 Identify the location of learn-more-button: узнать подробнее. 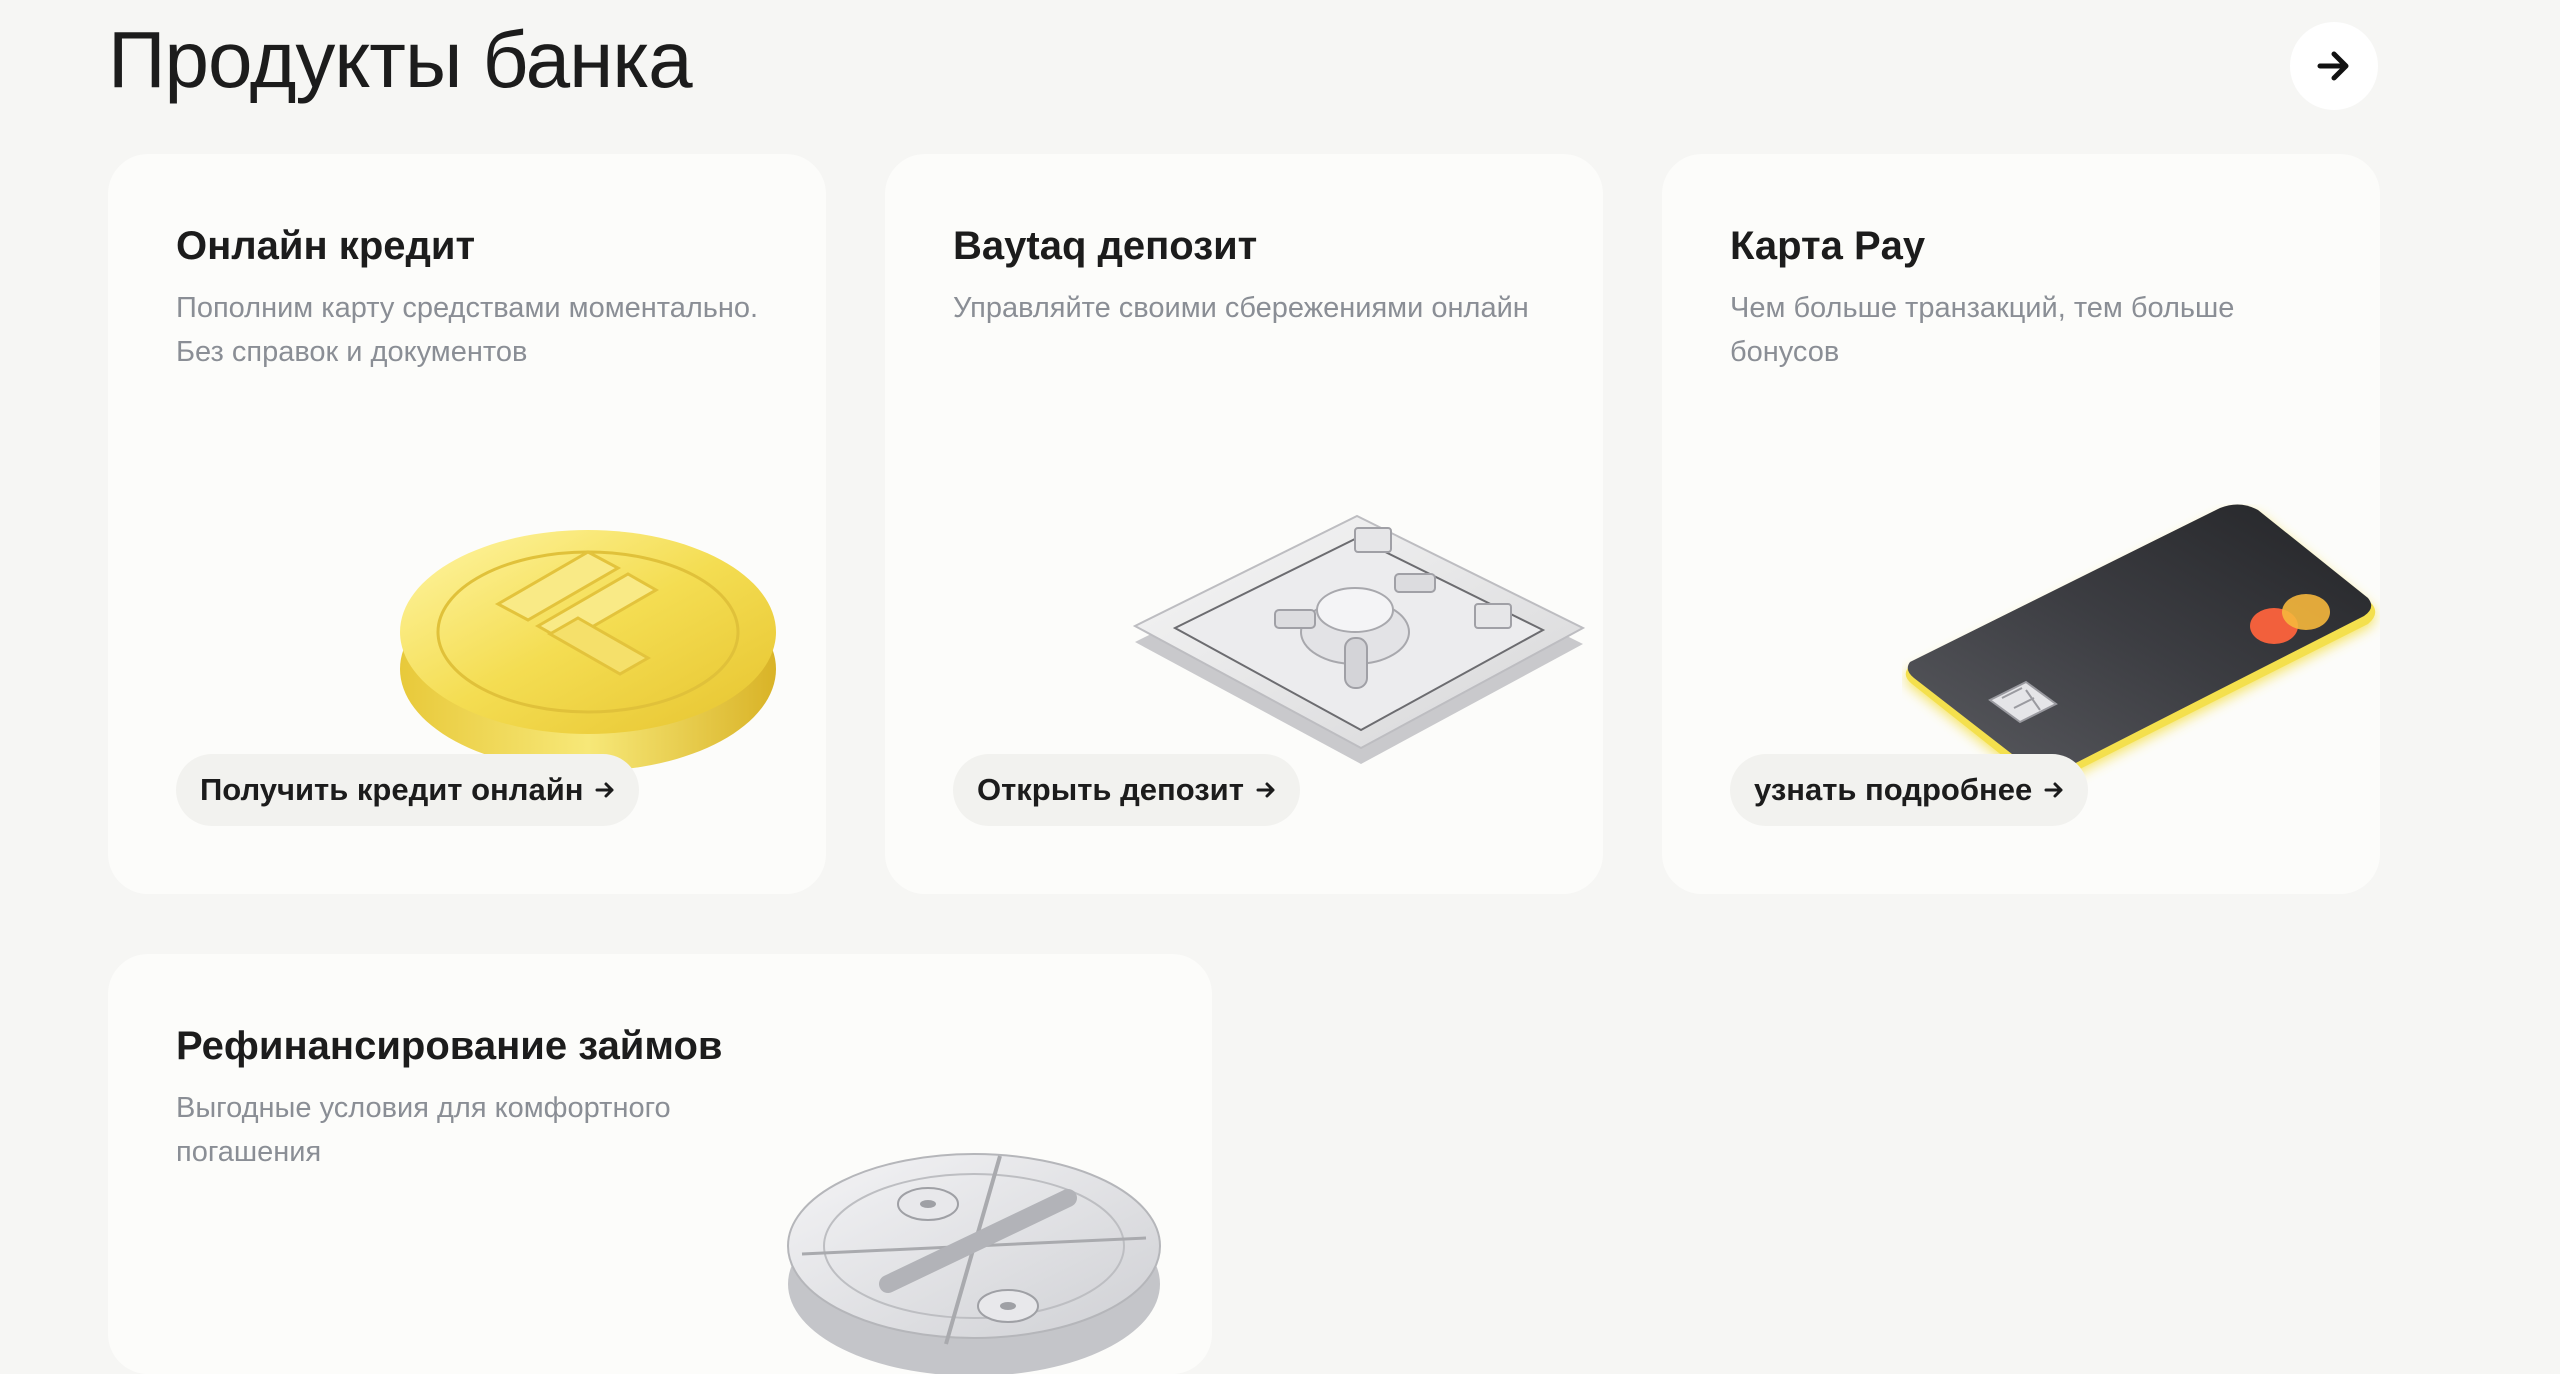
(1909, 790).